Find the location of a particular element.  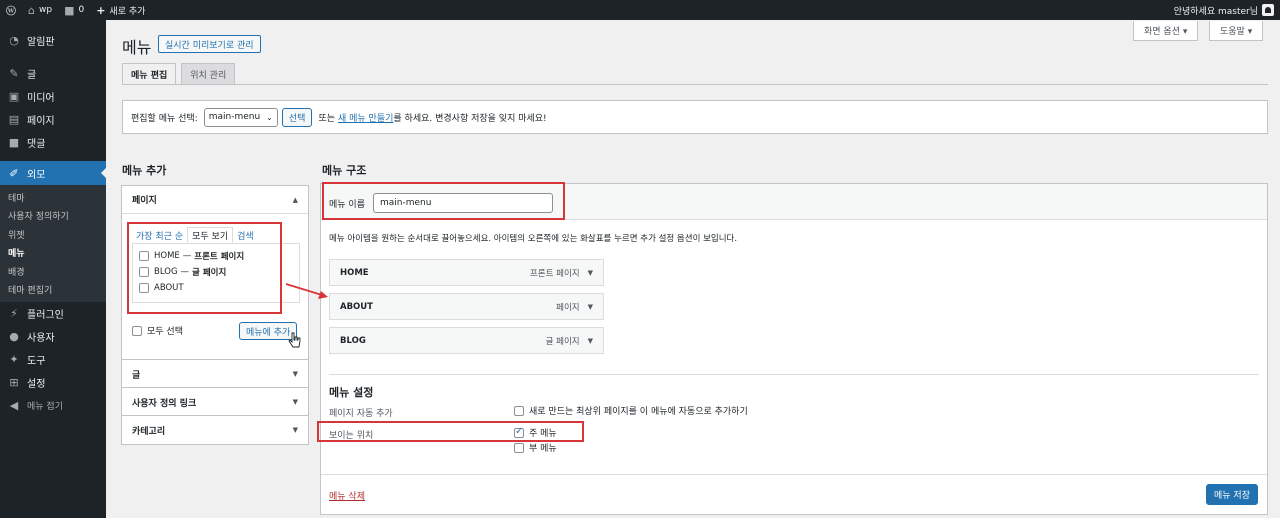

brush-icon: ✐ is located at coordinates (14, 173).